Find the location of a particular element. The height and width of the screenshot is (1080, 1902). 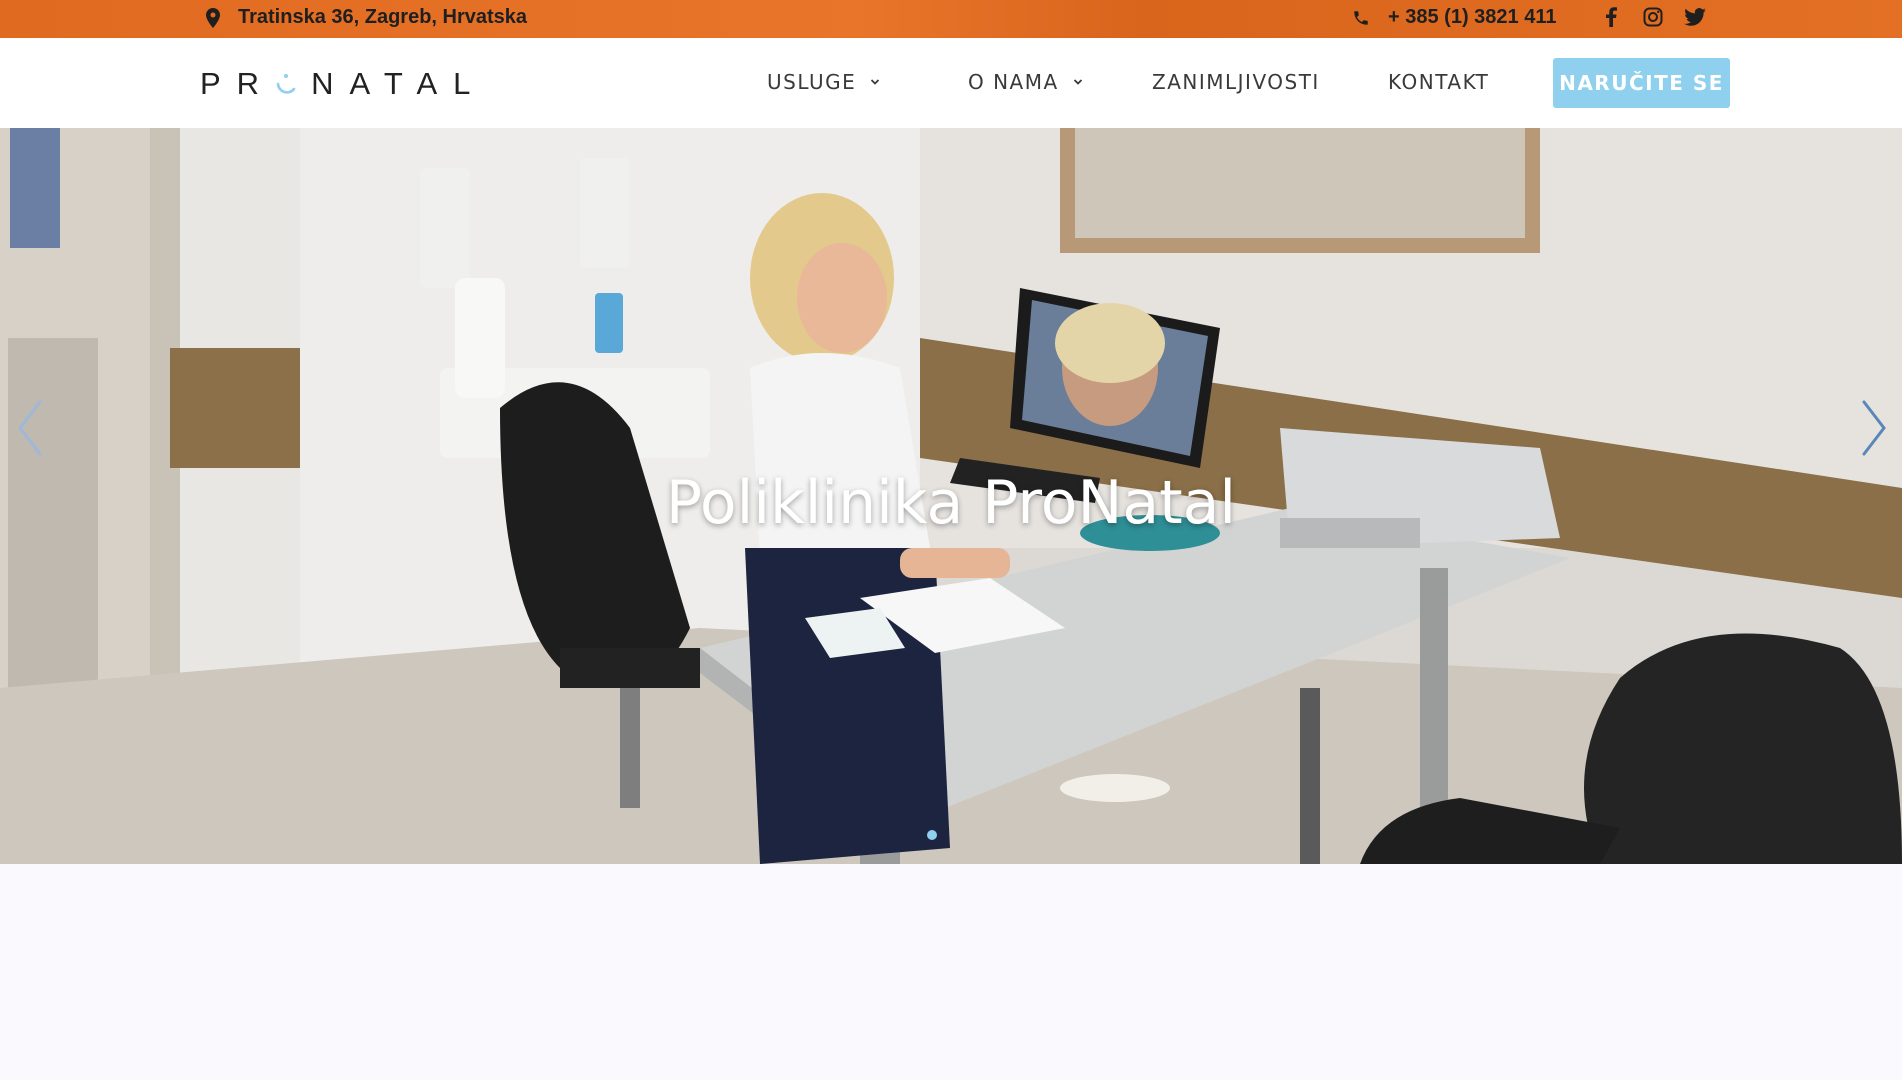

nav-kontakt: KONTAKT is located at coordinates (1438, 82).